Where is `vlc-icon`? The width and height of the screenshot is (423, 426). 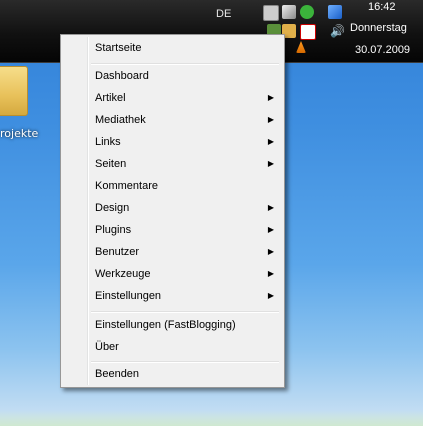
vlc-icon is located at coordinates (301, 47).